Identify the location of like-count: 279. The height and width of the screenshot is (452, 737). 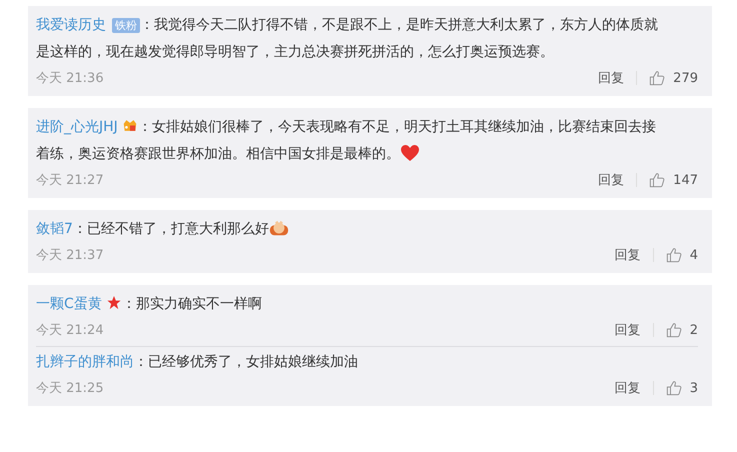
(685, 78).